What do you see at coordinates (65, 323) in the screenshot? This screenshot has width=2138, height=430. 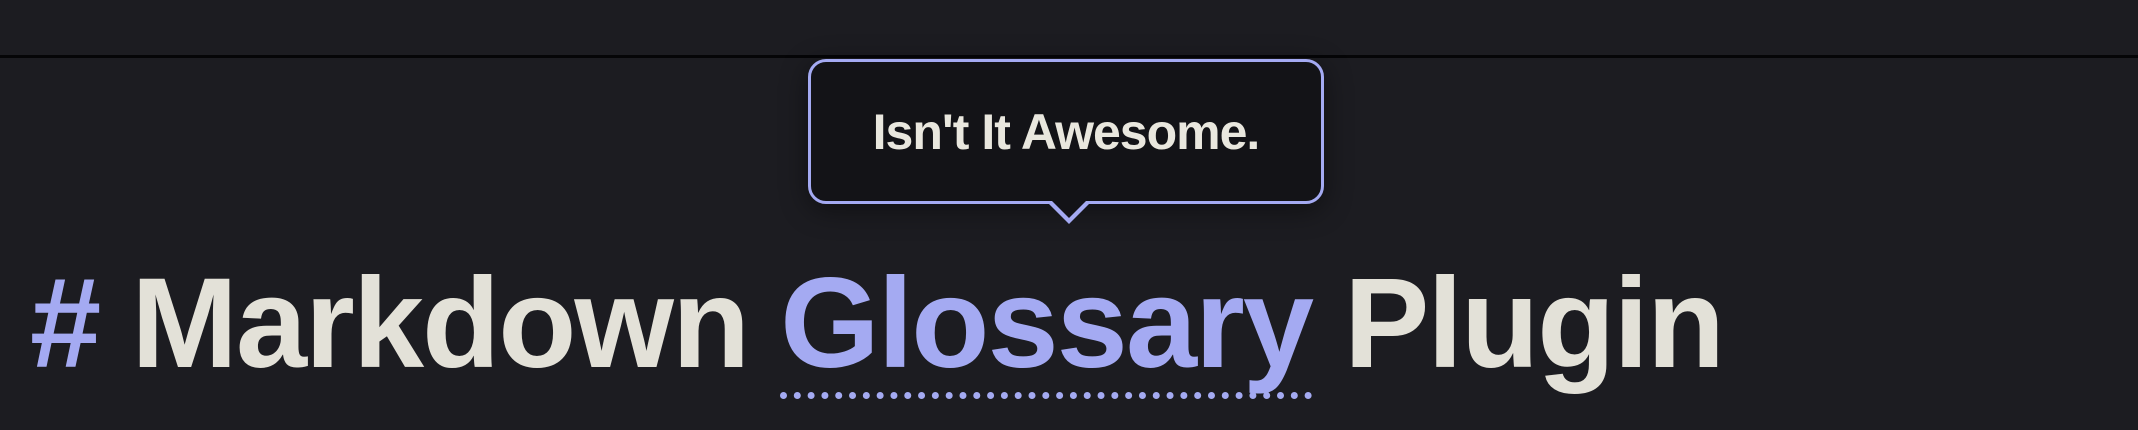 I see `heading-marker: #` at bounding box center [65, 323].